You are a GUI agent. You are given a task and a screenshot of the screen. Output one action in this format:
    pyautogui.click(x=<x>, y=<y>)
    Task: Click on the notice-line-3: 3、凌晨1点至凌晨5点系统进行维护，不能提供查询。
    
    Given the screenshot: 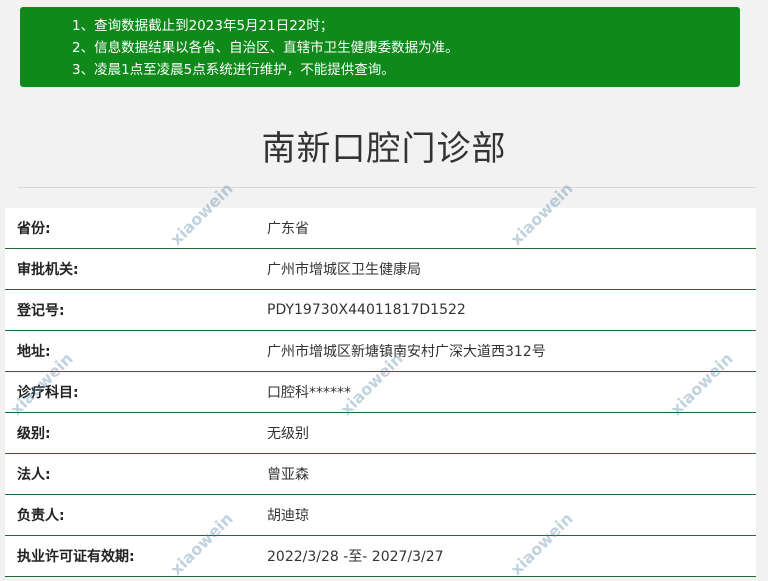 What is the action you would take?
    pyautogui.click(x=233, y=70)
    